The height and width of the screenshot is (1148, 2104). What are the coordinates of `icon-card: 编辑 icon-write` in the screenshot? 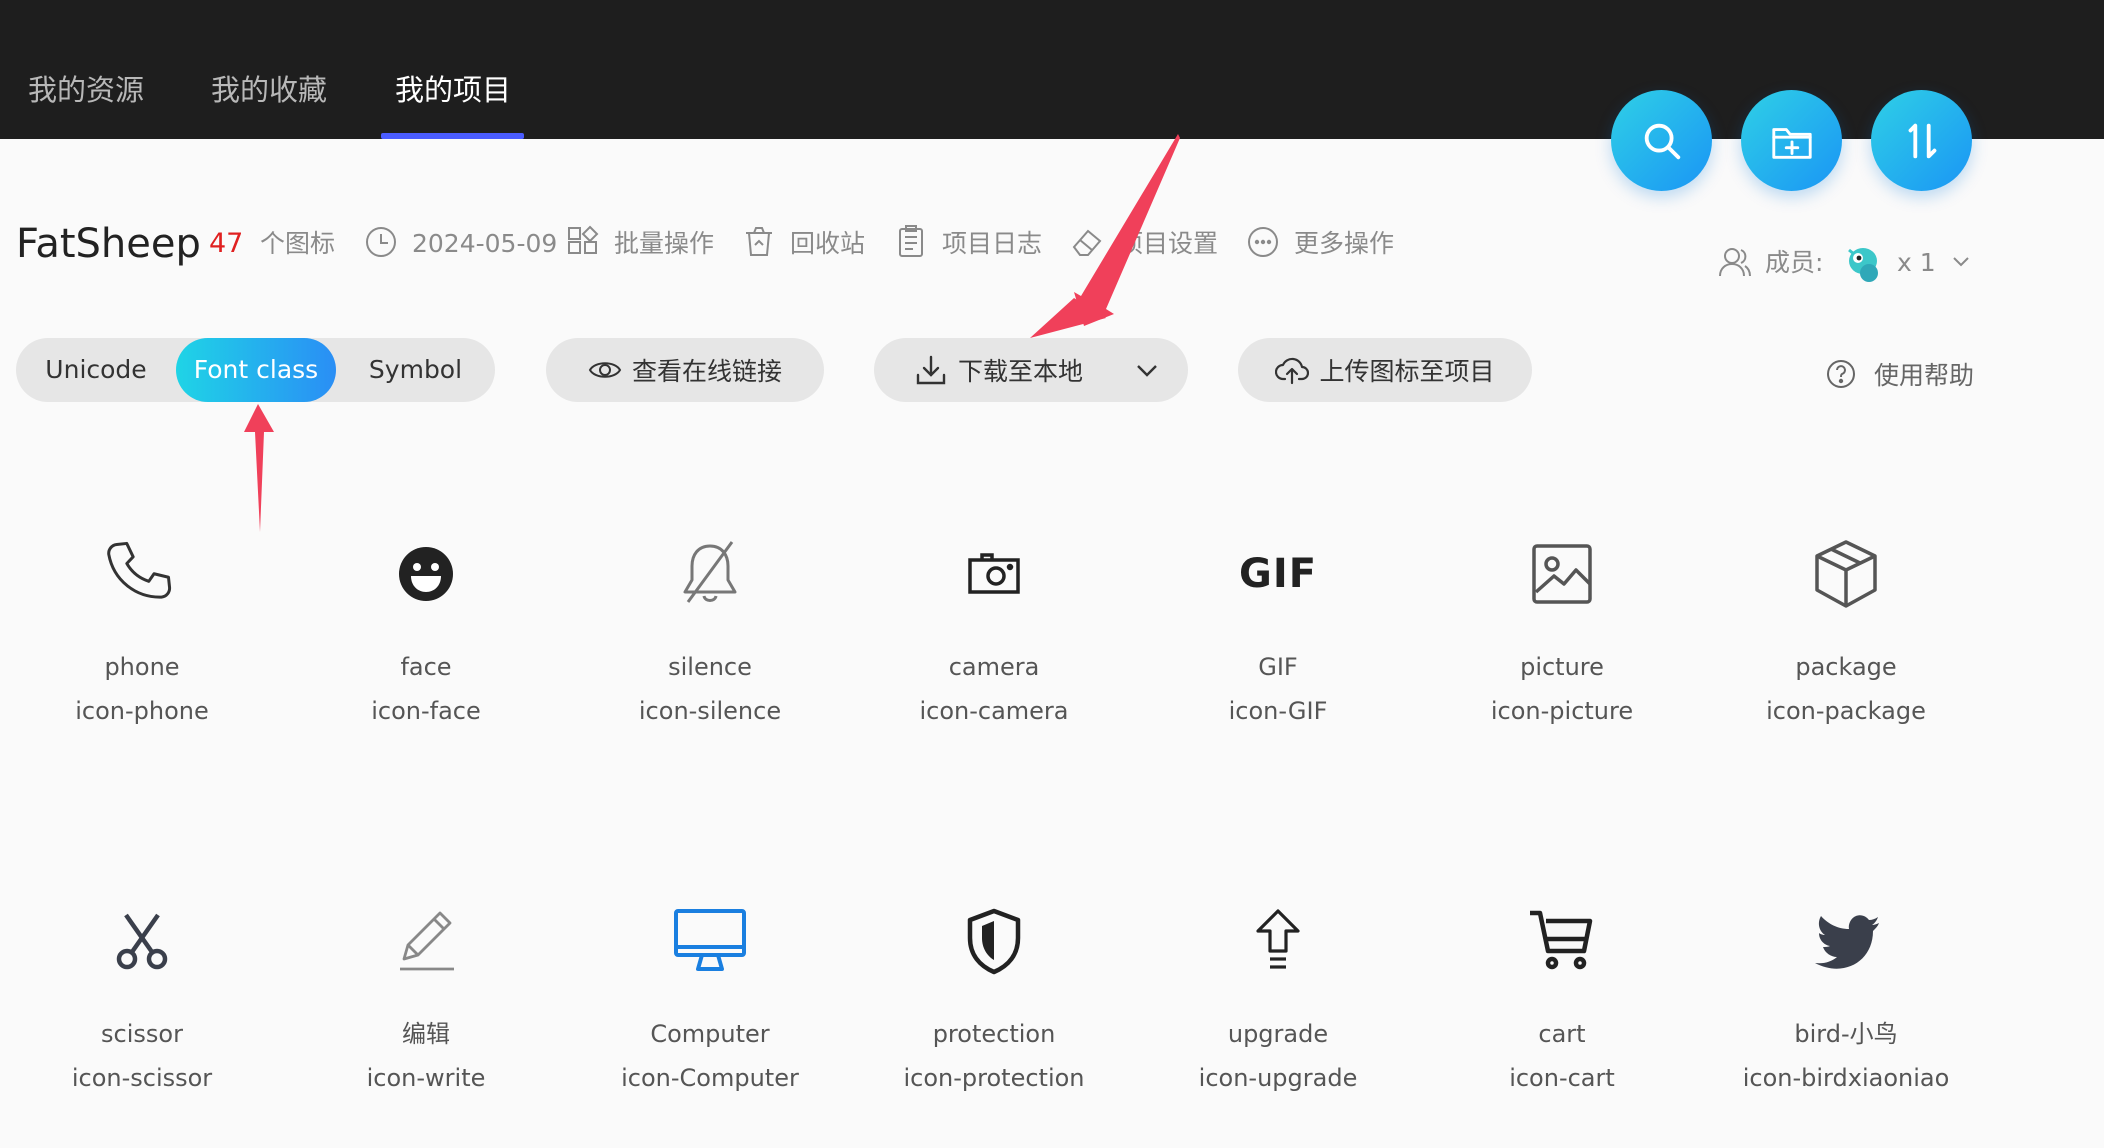 It's located at (426, 1025).